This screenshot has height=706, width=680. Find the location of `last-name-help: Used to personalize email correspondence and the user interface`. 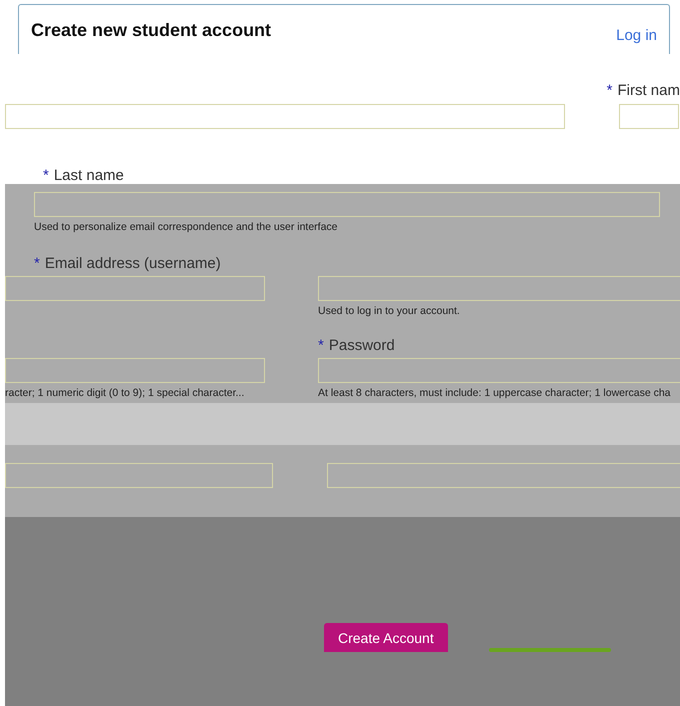

last-name-help: Used to personalize email correspondence and the user interface is located at coordinates (186, 227).